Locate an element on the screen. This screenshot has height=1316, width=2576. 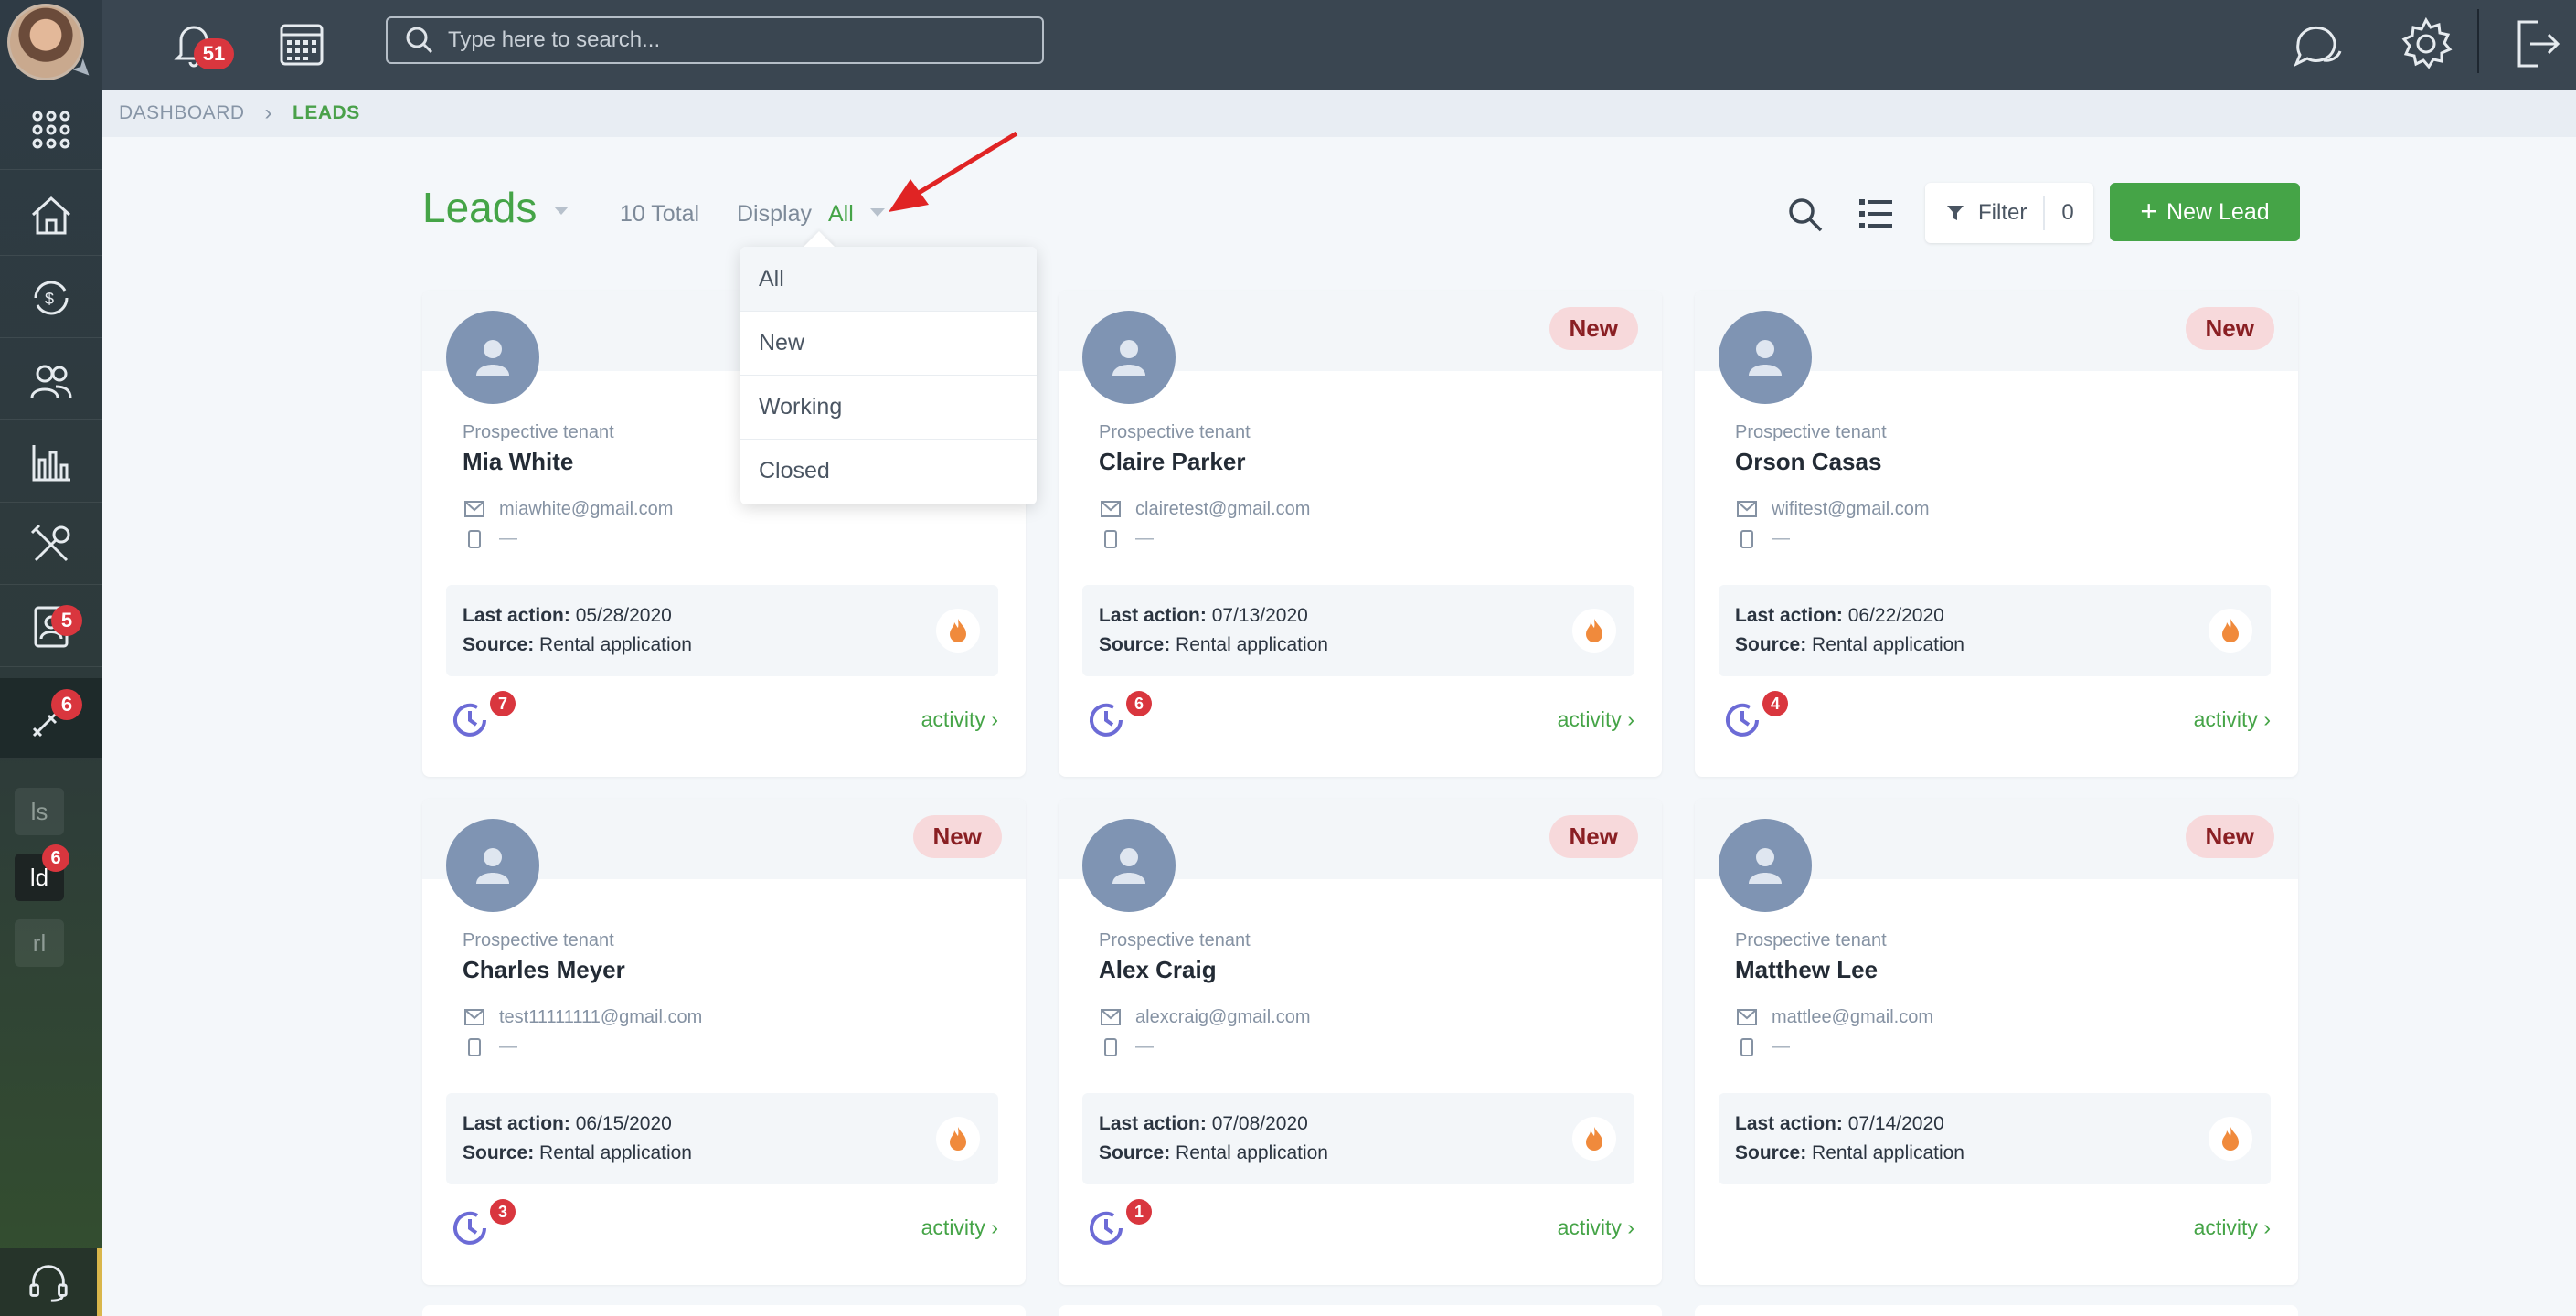
last-action: Last action: 06/15/2020 is located at coordinates (567, 1124).